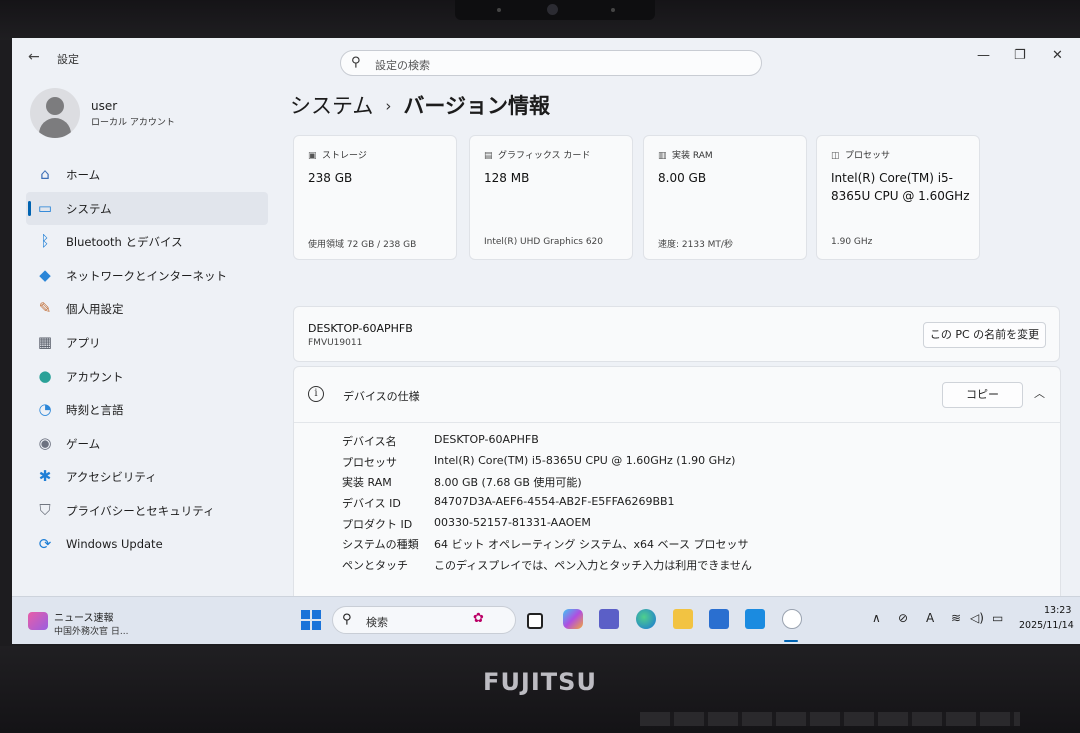  I want to click on back-arrow-icon: ←, so click(34, 57).